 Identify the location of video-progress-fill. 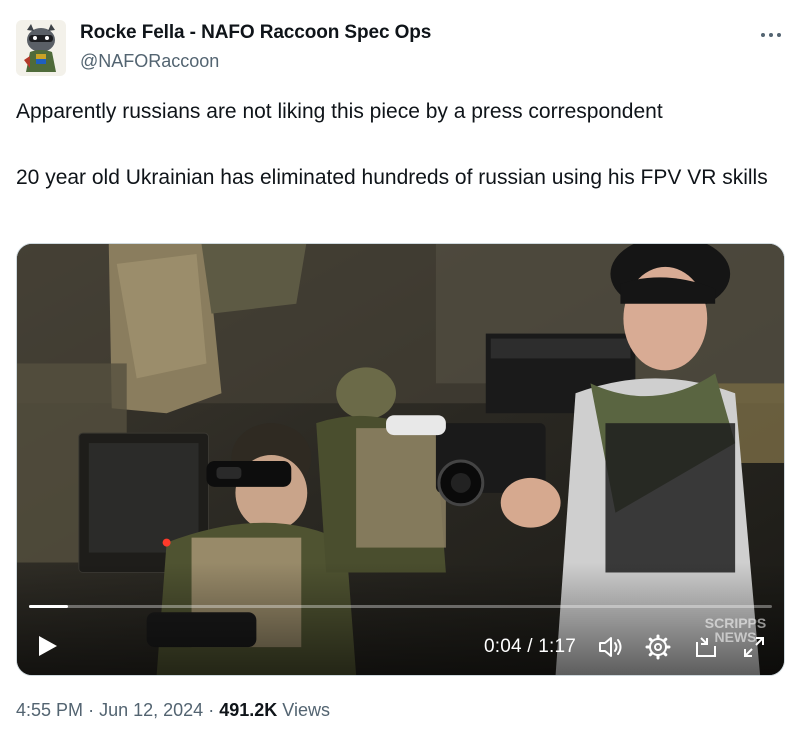
(48, 606).